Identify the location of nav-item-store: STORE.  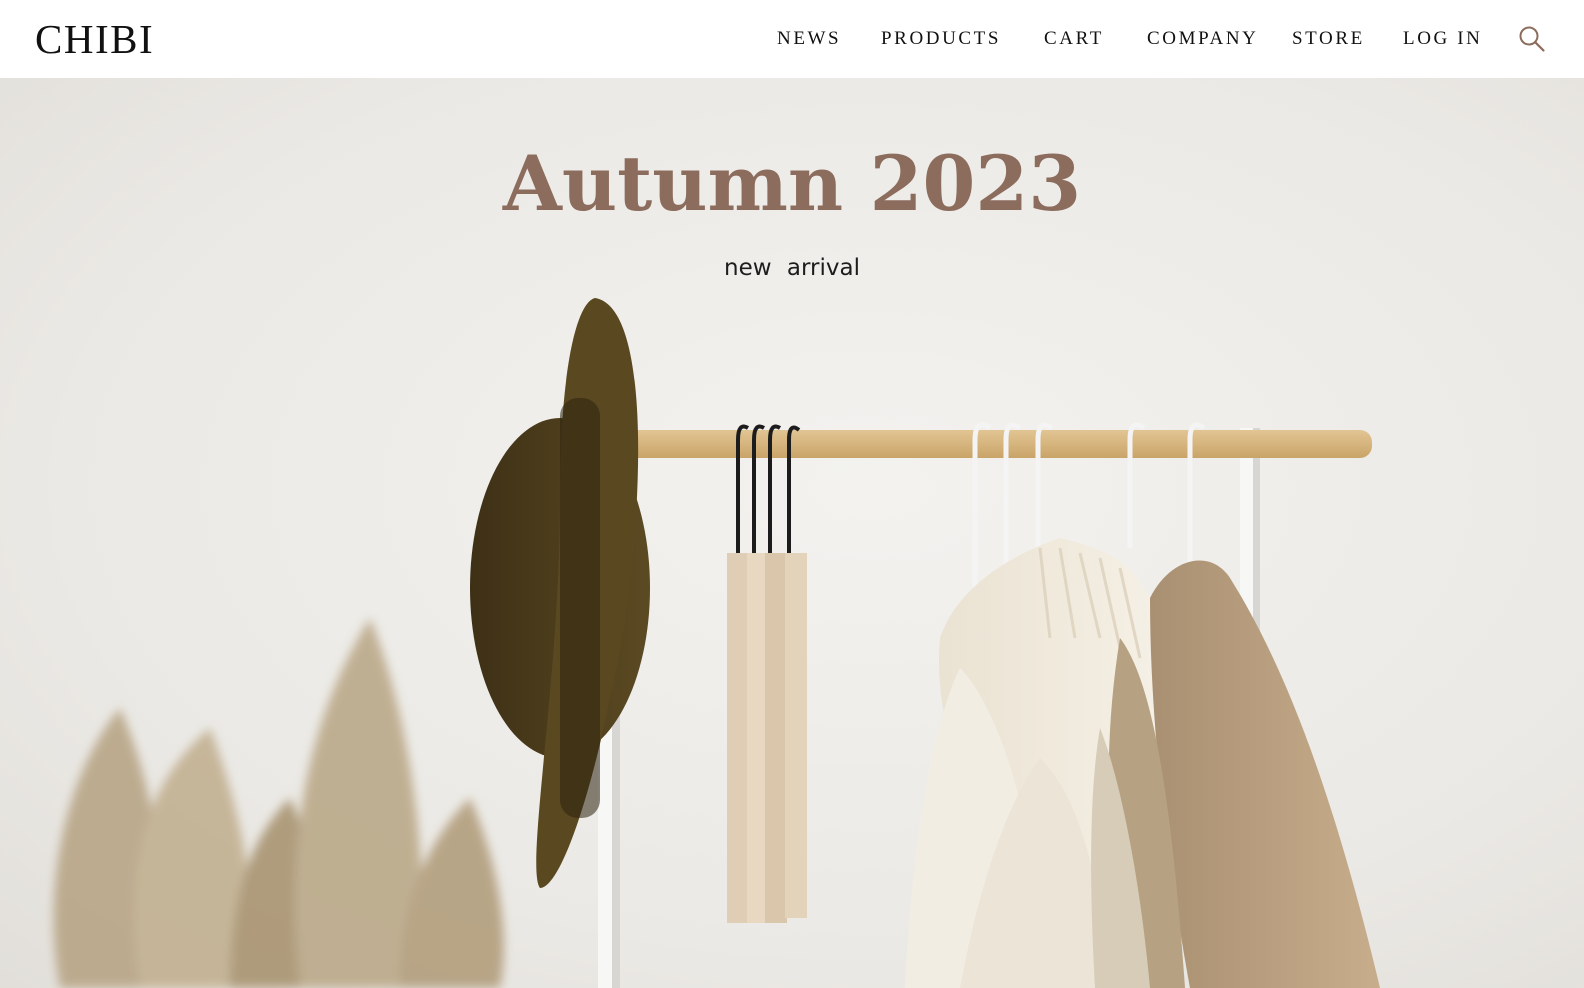
(1328, 39).